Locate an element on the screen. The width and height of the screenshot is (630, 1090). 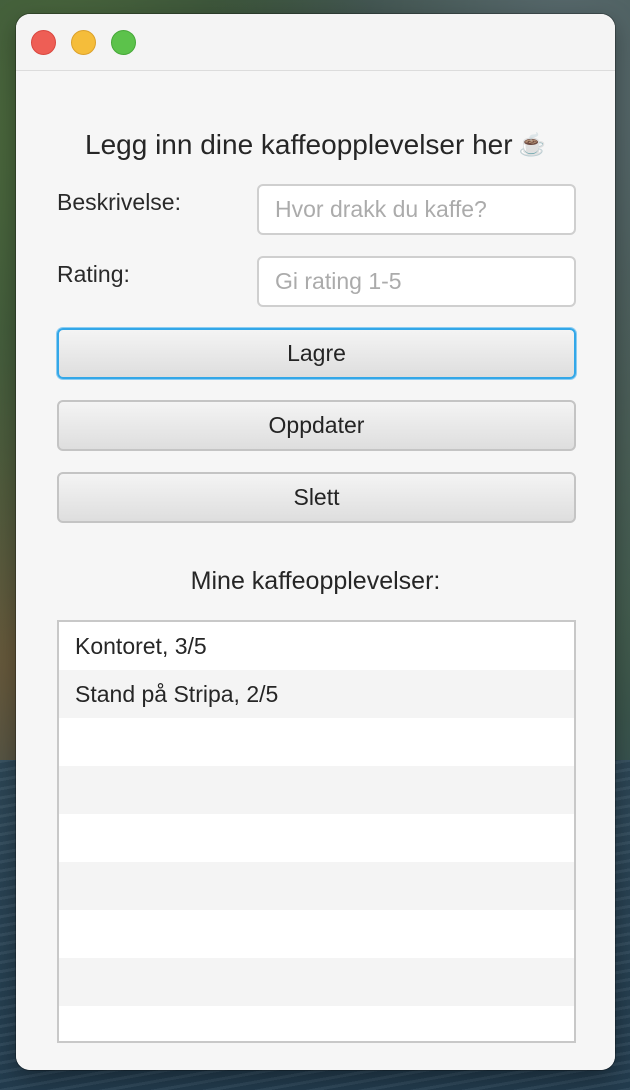
rating-label: Rating: is located at coordinates (93, 274).